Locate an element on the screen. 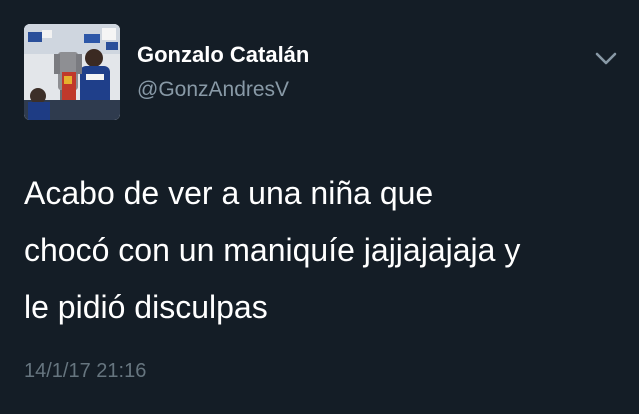  avatar is located at coordinates (72, 72).